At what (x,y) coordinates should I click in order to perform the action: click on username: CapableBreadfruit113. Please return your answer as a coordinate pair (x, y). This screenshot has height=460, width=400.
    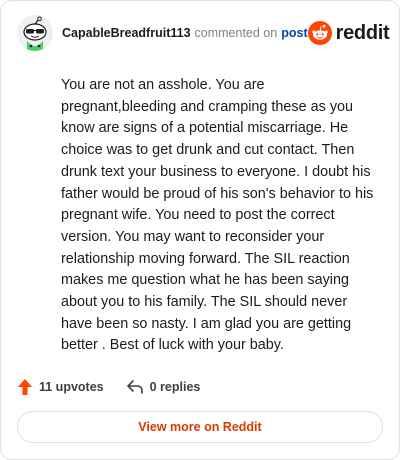
    Looking at the image, I should click on (126, 33).